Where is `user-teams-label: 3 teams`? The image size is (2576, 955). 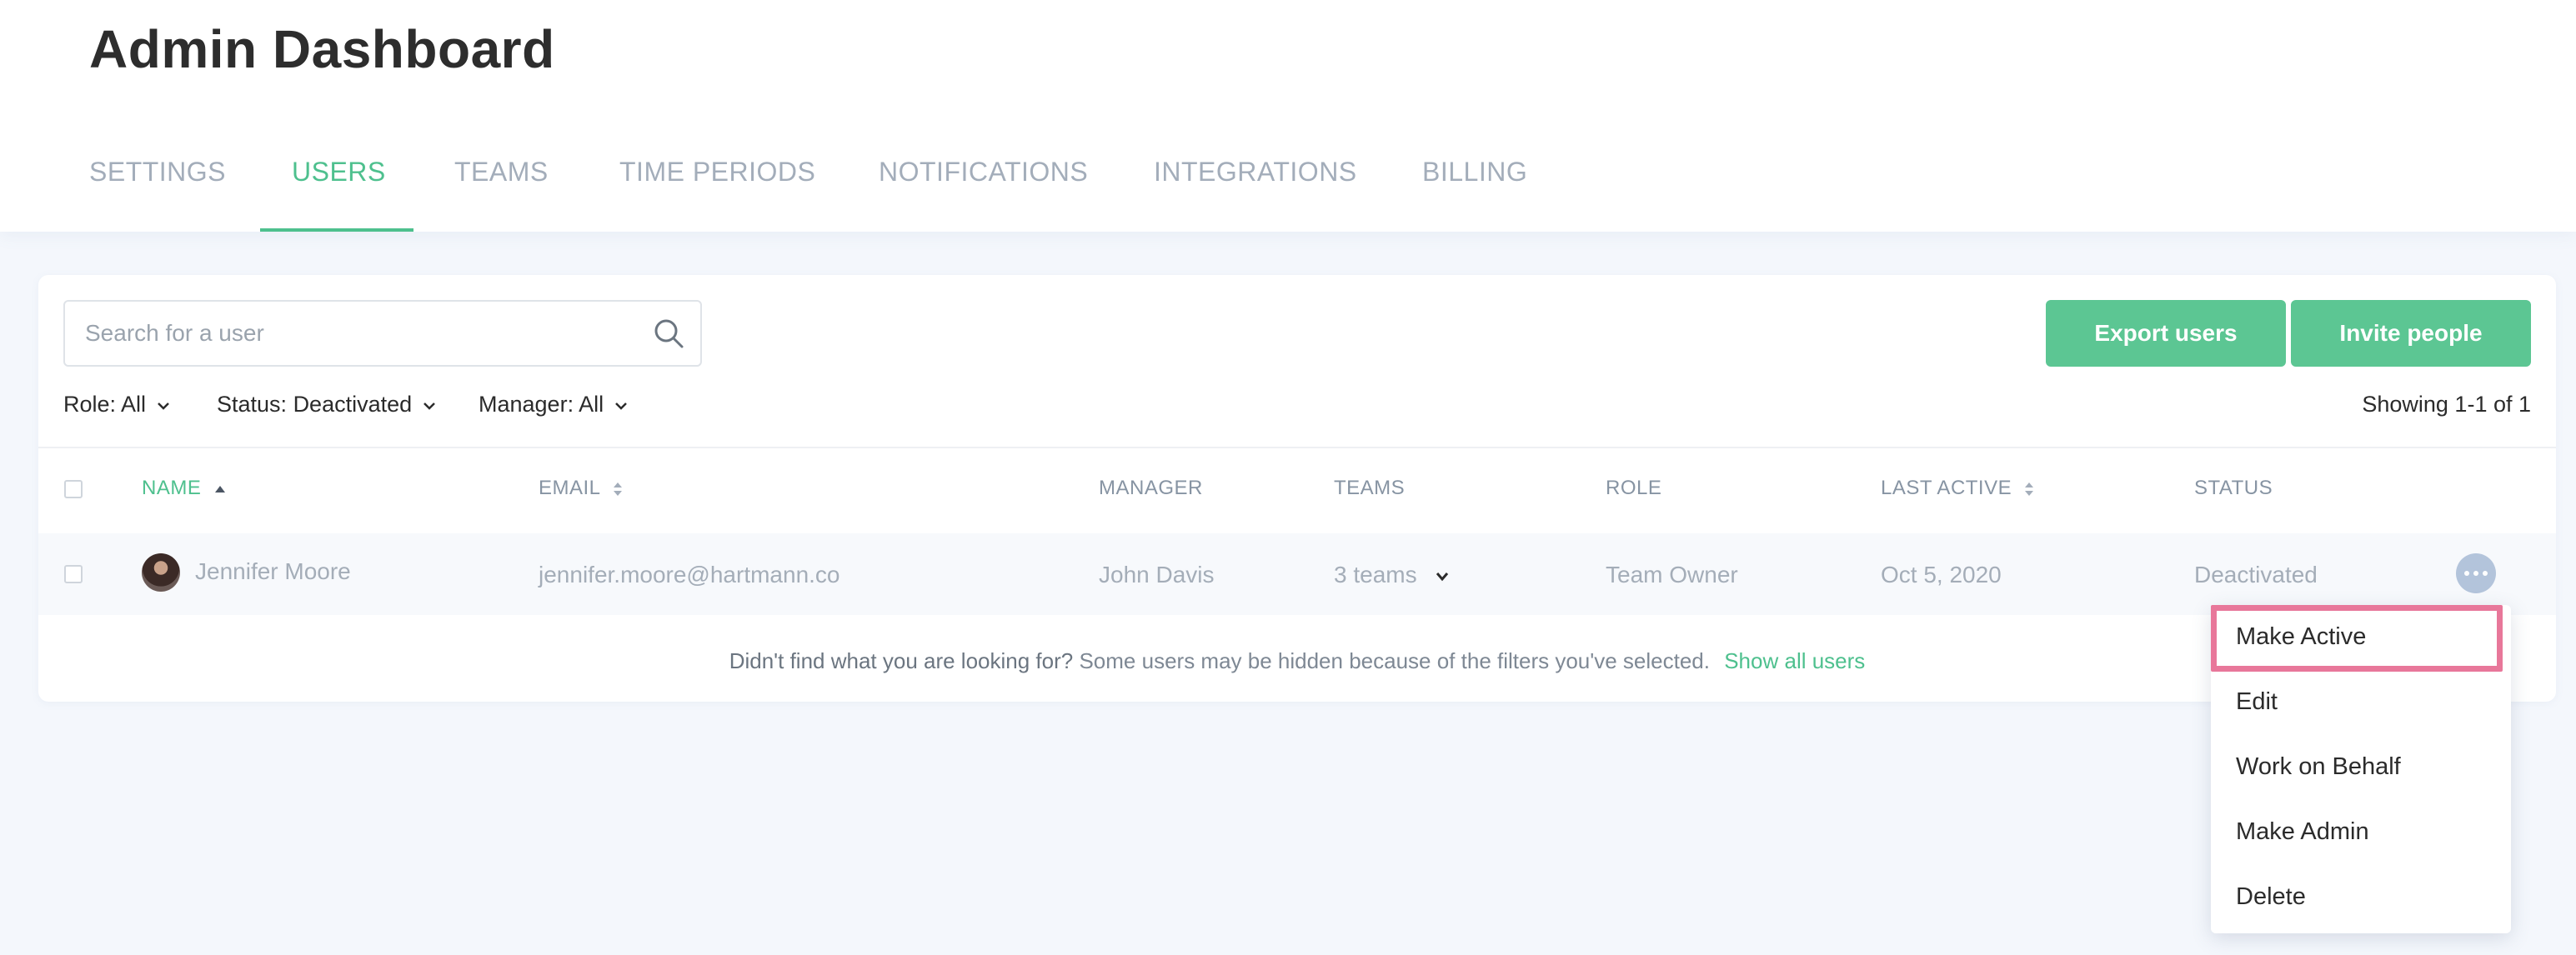
user-teams-label: 3 teams is located at coordinates (1375, 575).